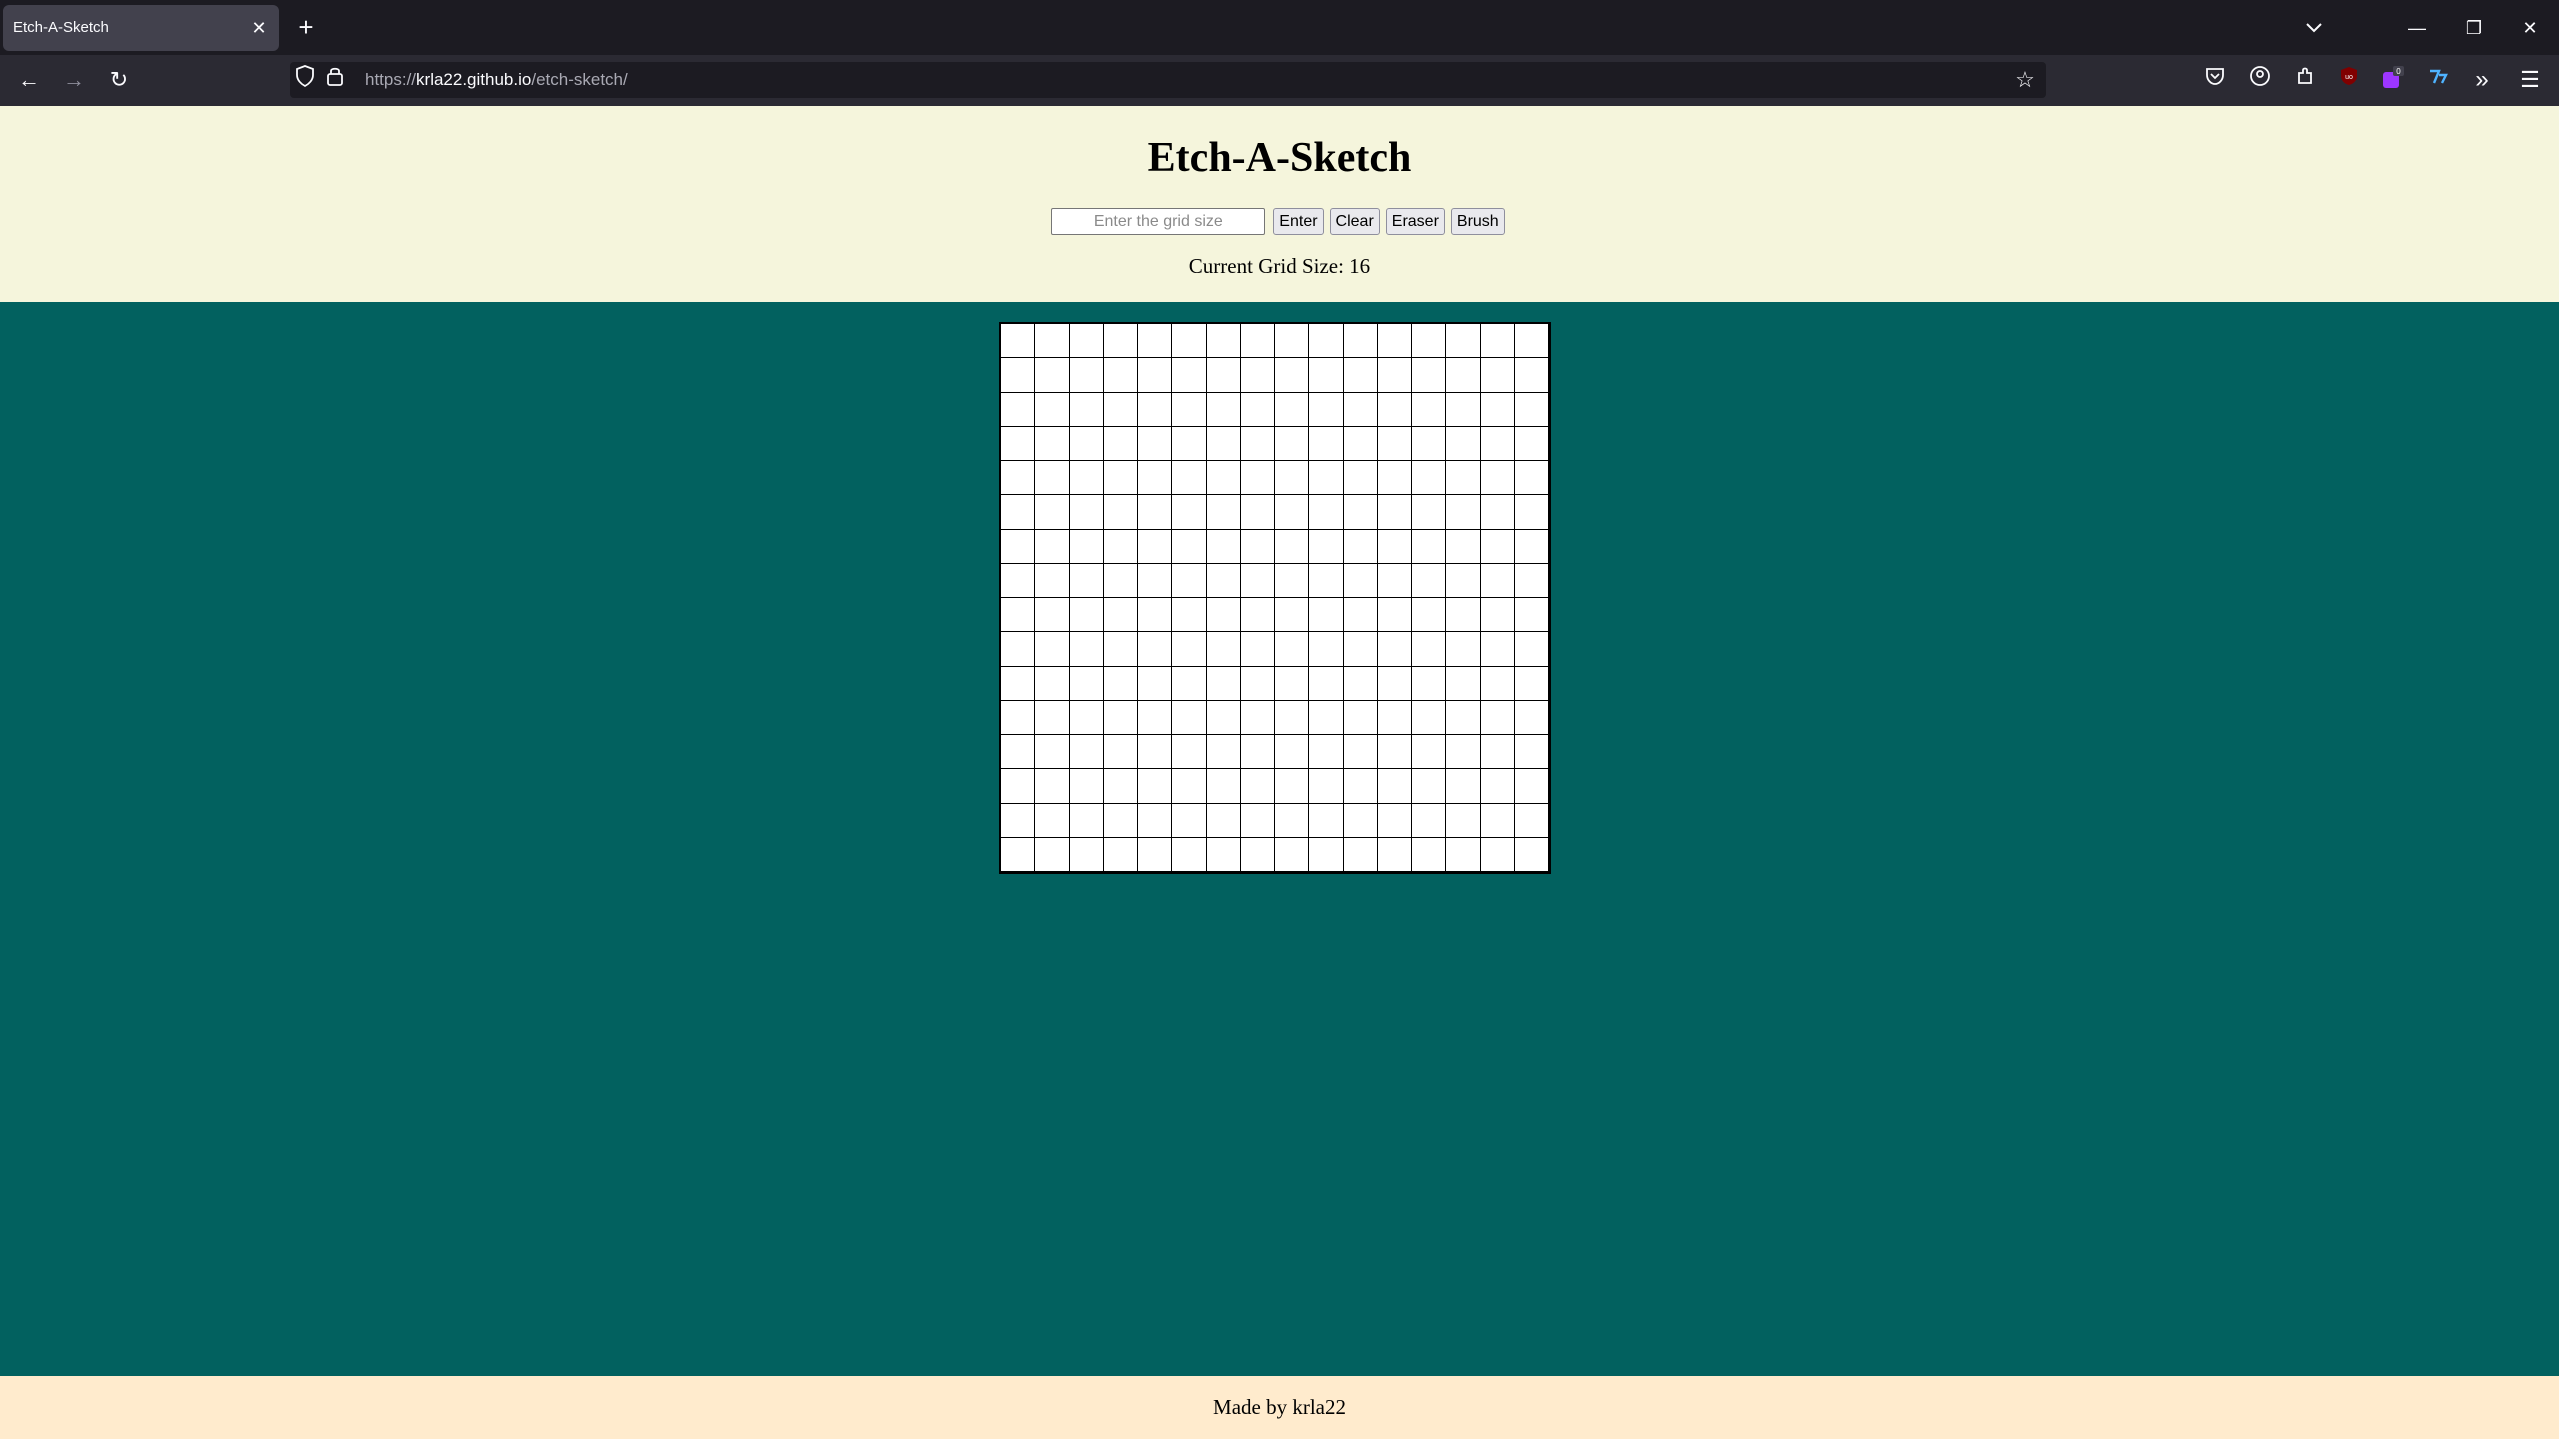 Image resolution: width=2559 pixels, height=1439 pixels. Describe the element at coordinates (1158, 221) in the screenshot. I see `grid-size-input` at that location.